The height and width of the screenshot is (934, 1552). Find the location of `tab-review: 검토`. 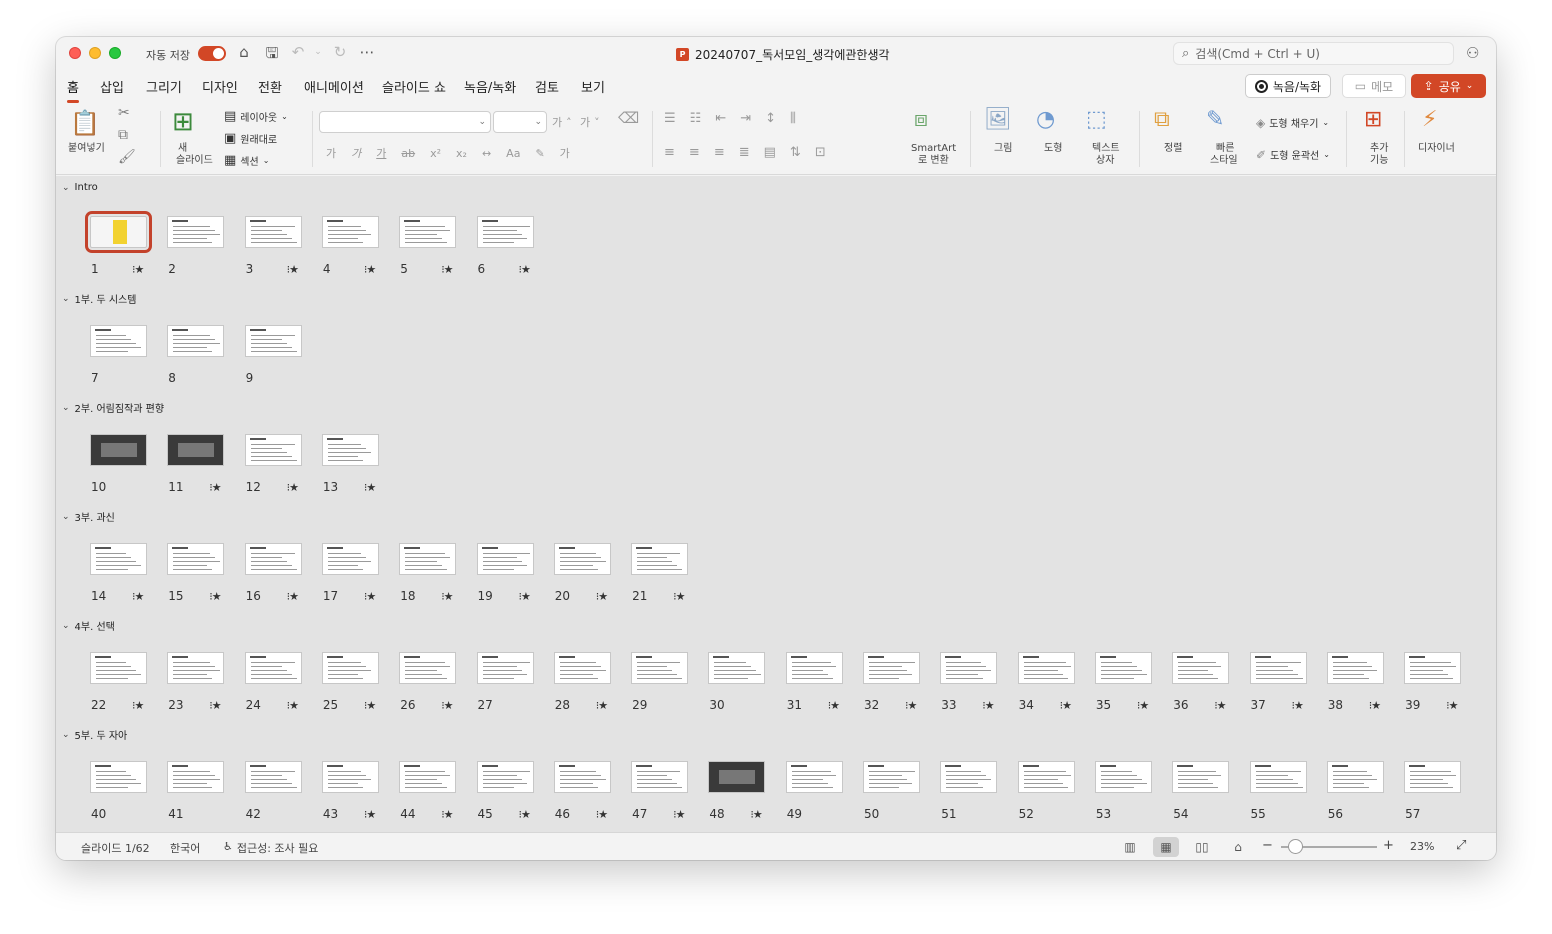

tab-review: 검토 is located at coordinates (547, 86).